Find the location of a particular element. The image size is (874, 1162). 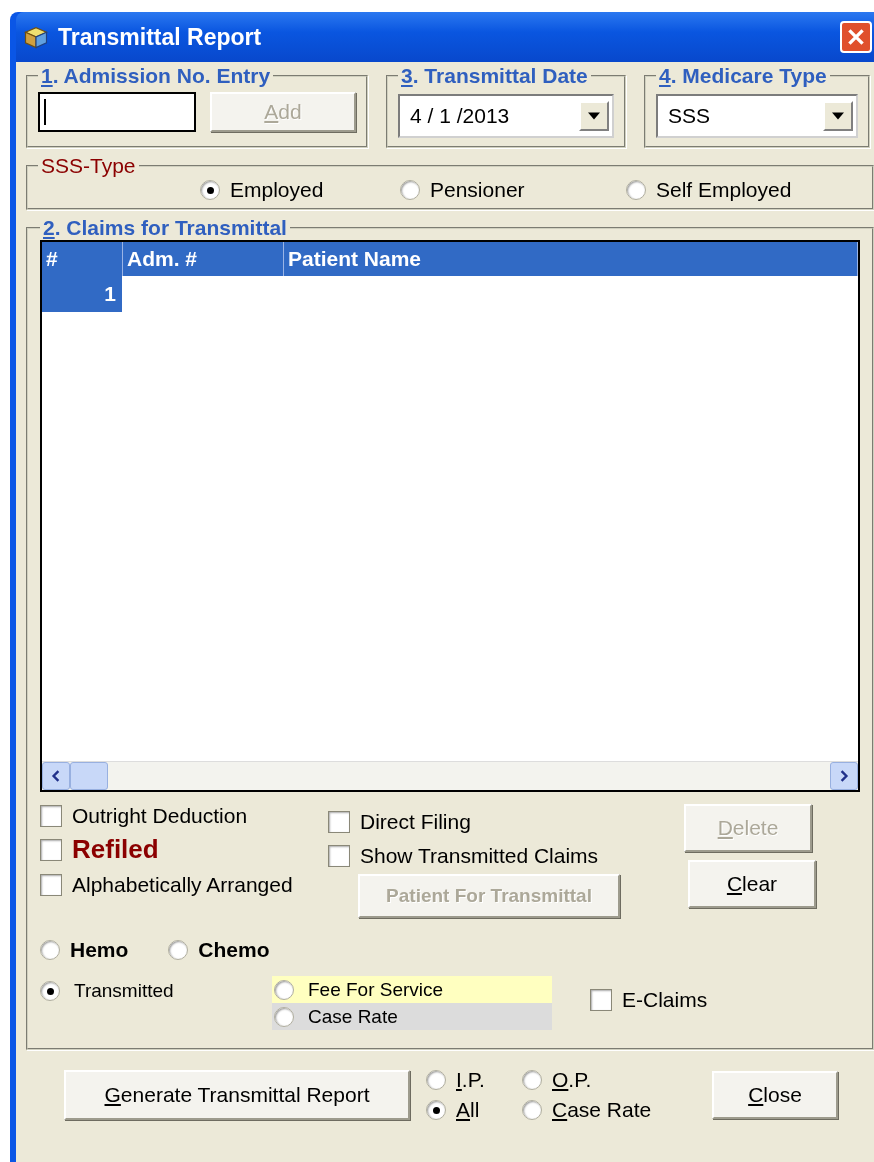

window-title: Transmittal Report is located at coordinates (160, 37).